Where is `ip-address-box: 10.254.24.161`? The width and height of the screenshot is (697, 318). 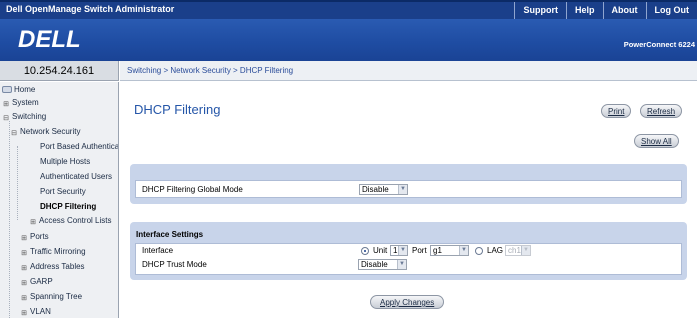
ip-address-box: 10.254.24.161 is located at coordinates (59, 71).